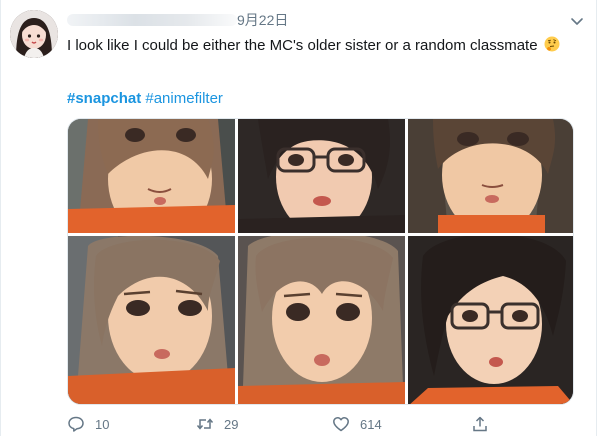 The image size is (597, 436). Describe the element at coordinates (102, 424) in the screenshot. I see `reply-count: 10` at that location.